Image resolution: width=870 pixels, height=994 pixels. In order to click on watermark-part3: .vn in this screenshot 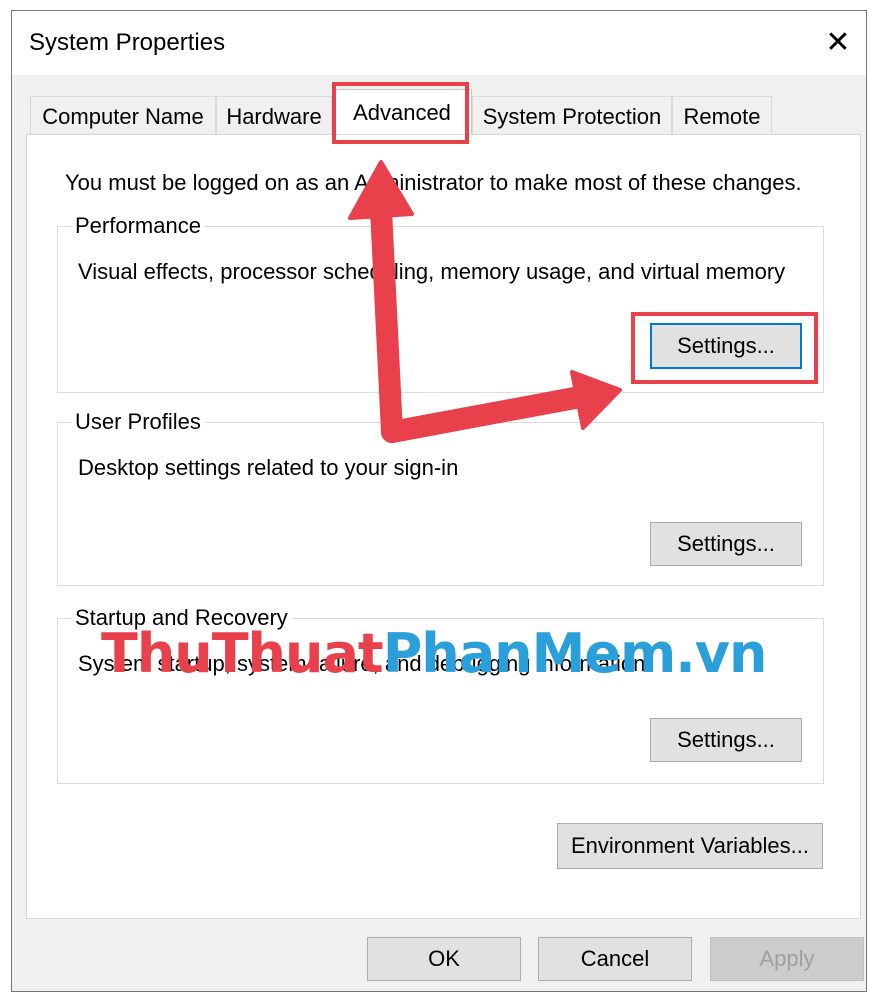, I will do `click(721, 653)`.